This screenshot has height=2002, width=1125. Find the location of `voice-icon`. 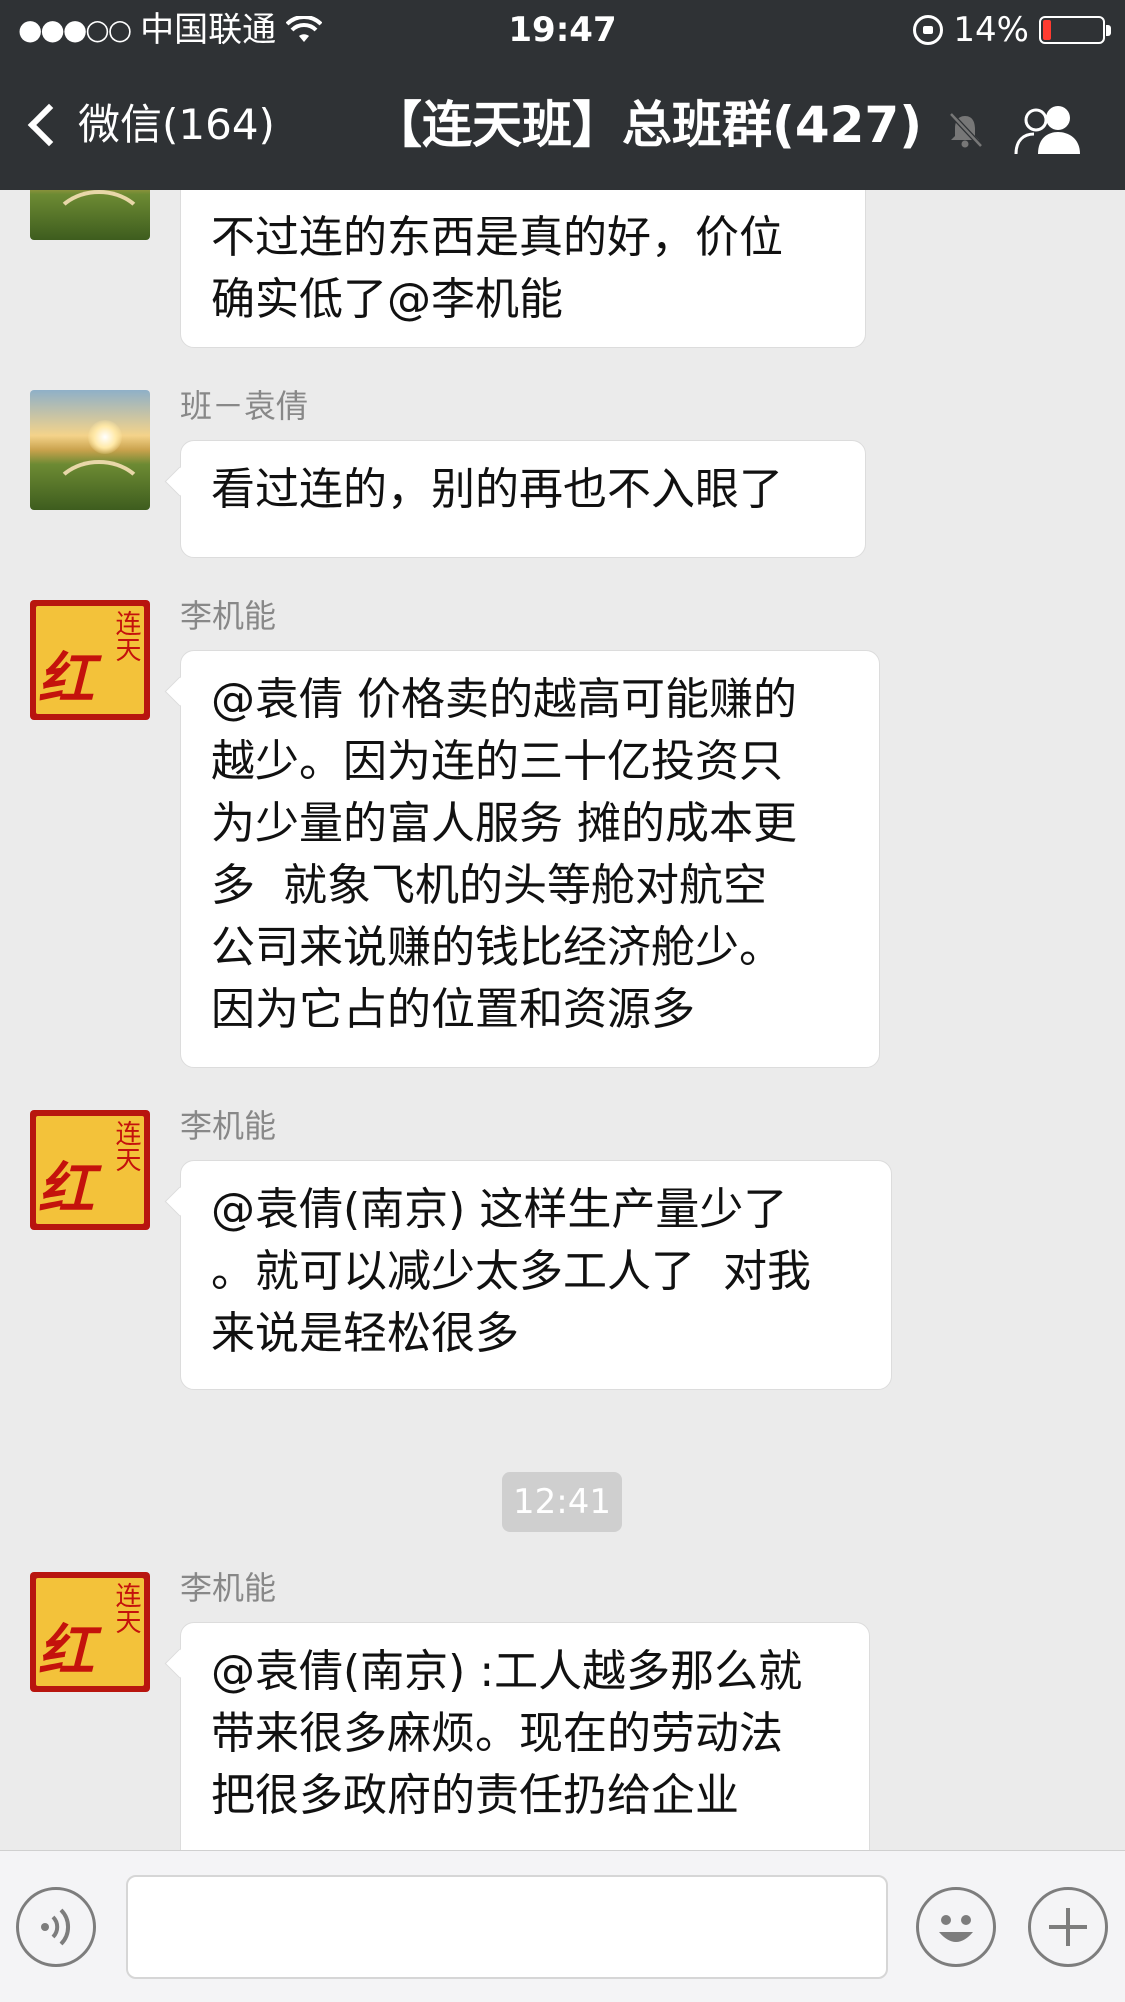

voice-icon is located at coordinates (56, 1927).